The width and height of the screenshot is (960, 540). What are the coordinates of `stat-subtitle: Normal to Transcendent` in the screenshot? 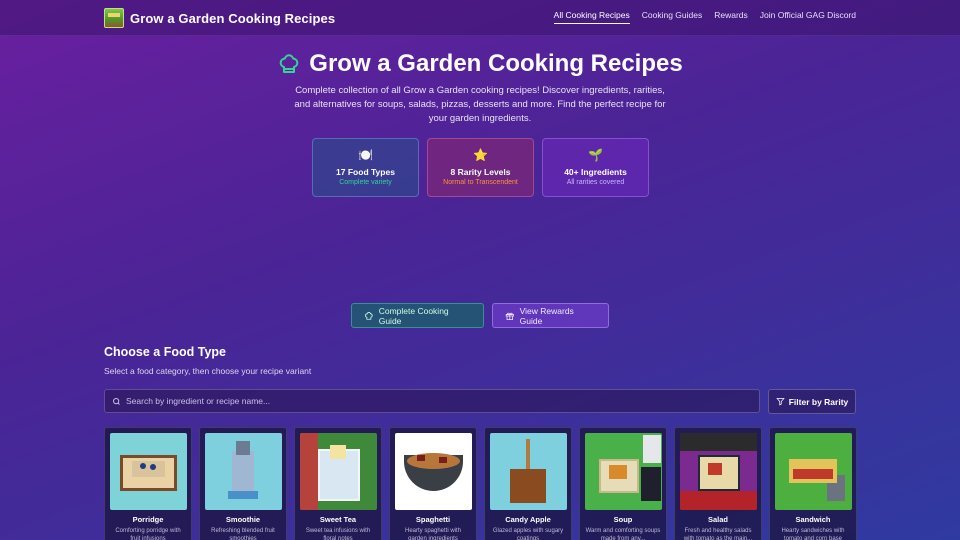 It's located at (480, 182).